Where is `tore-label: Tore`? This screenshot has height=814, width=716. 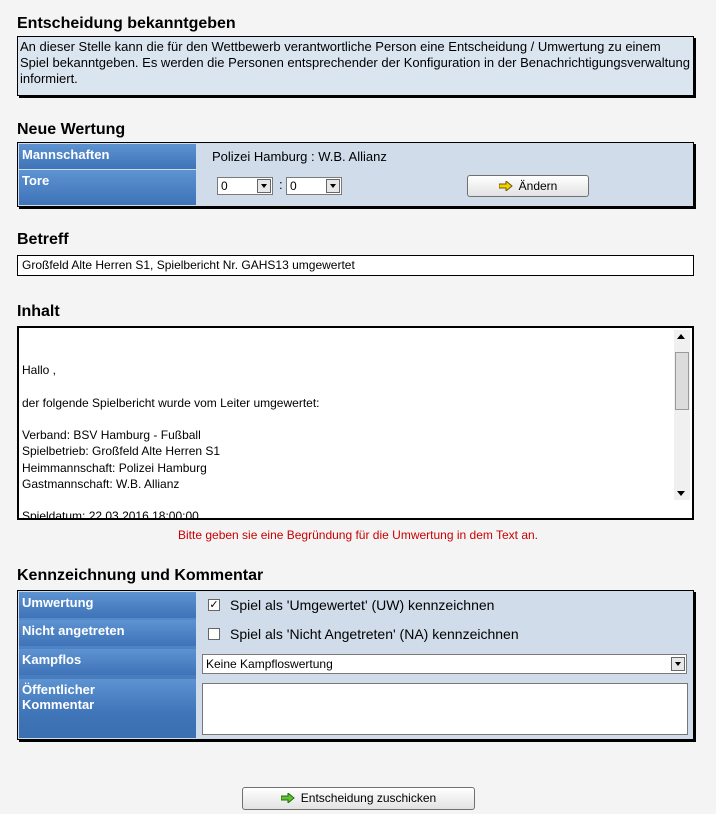
tore-label: Tore is located at coordinates (107, 187).